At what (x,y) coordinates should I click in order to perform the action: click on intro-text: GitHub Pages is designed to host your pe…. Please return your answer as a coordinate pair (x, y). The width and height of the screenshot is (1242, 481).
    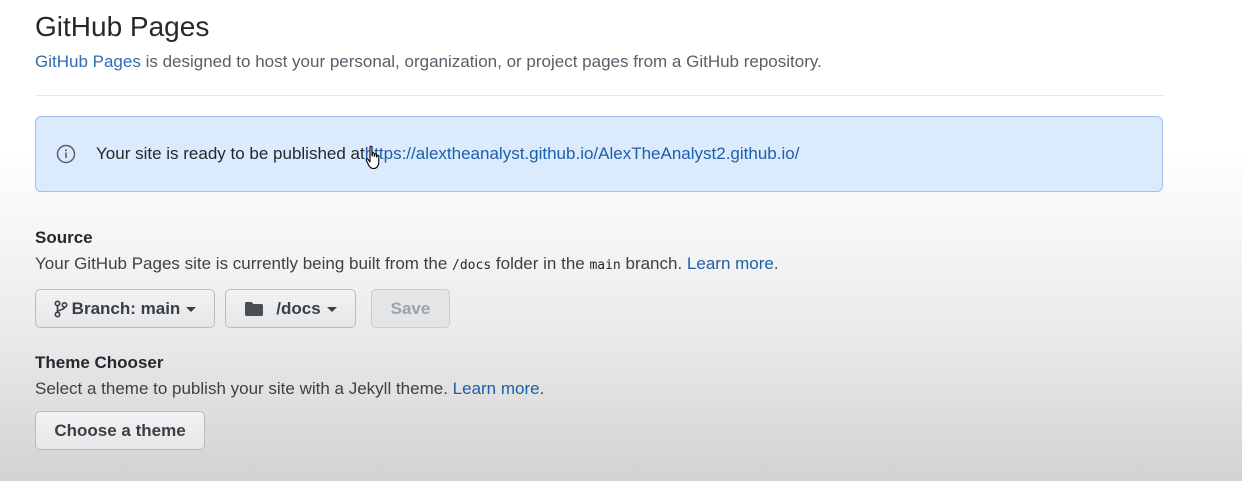
    Looking at the image, I should click on (428, 62).